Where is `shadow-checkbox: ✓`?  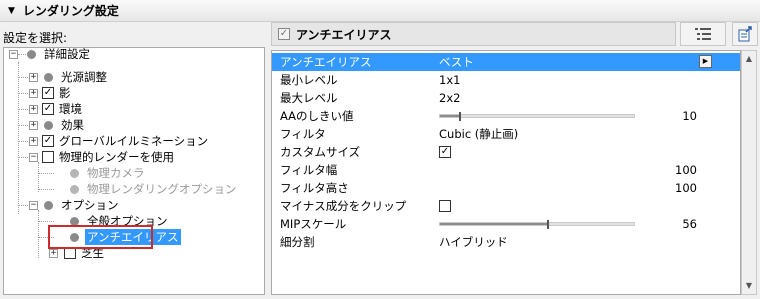 shadow-checkbox: ✓ is located at coordinates (48, 93).